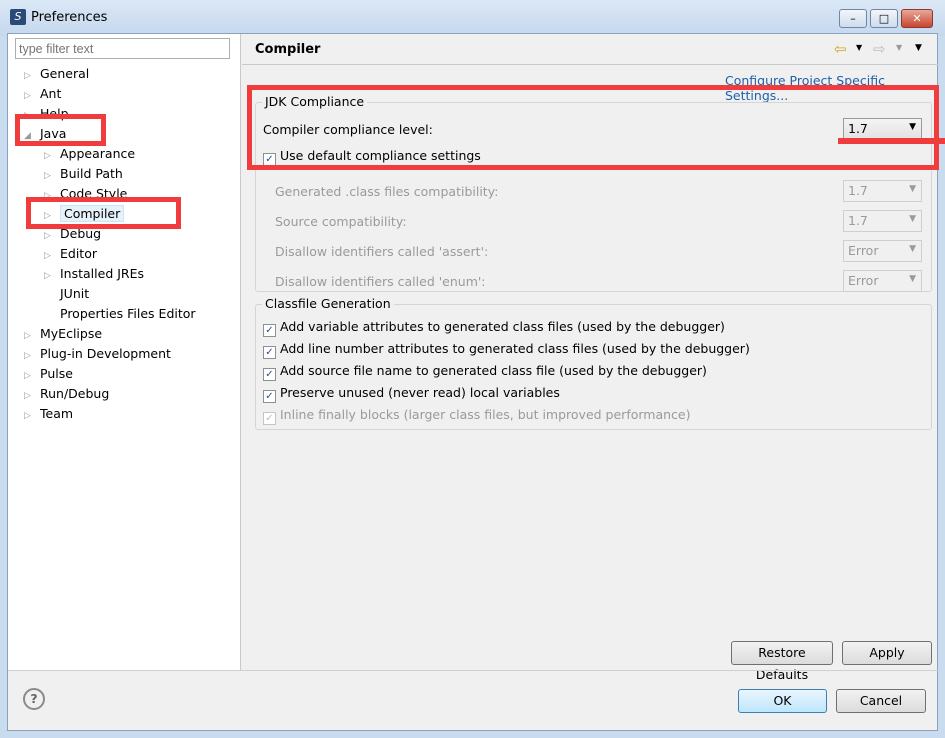 This screenshot has width=945, height=738. What do you see at coordinates (328, 303) in the screenshot?
I see `classfile-generation-title: Classfile Generation` at bounding box center [328, 303].